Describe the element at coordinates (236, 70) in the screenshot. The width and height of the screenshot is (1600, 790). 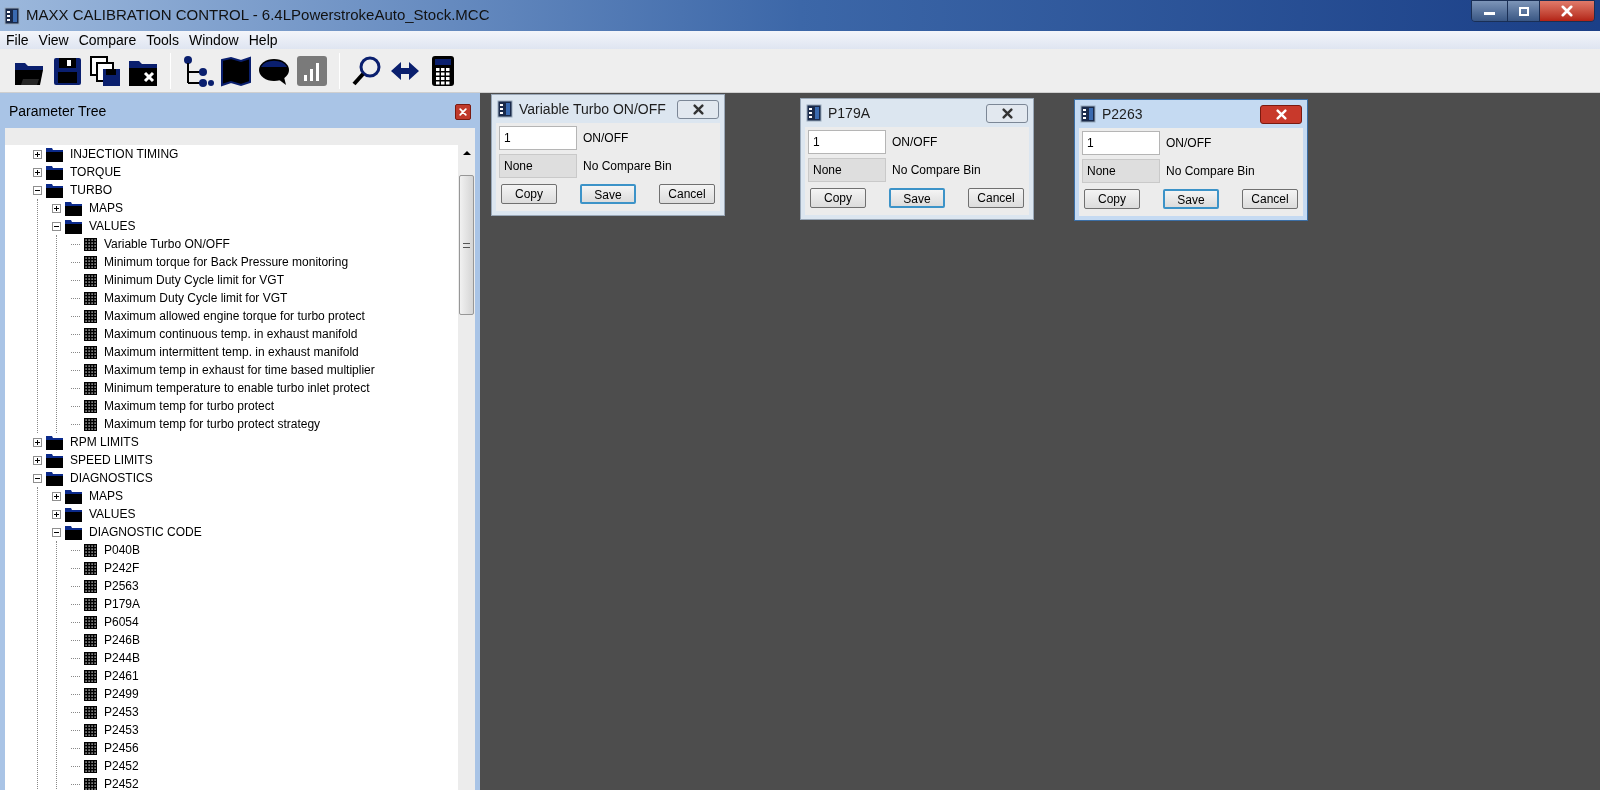
I see `map-icon` at that location.